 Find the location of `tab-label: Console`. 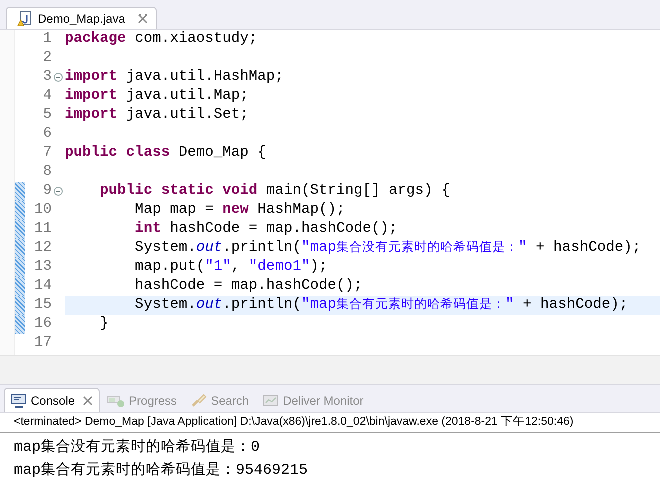

tab-label: Console is located at coordinates (53, 401).